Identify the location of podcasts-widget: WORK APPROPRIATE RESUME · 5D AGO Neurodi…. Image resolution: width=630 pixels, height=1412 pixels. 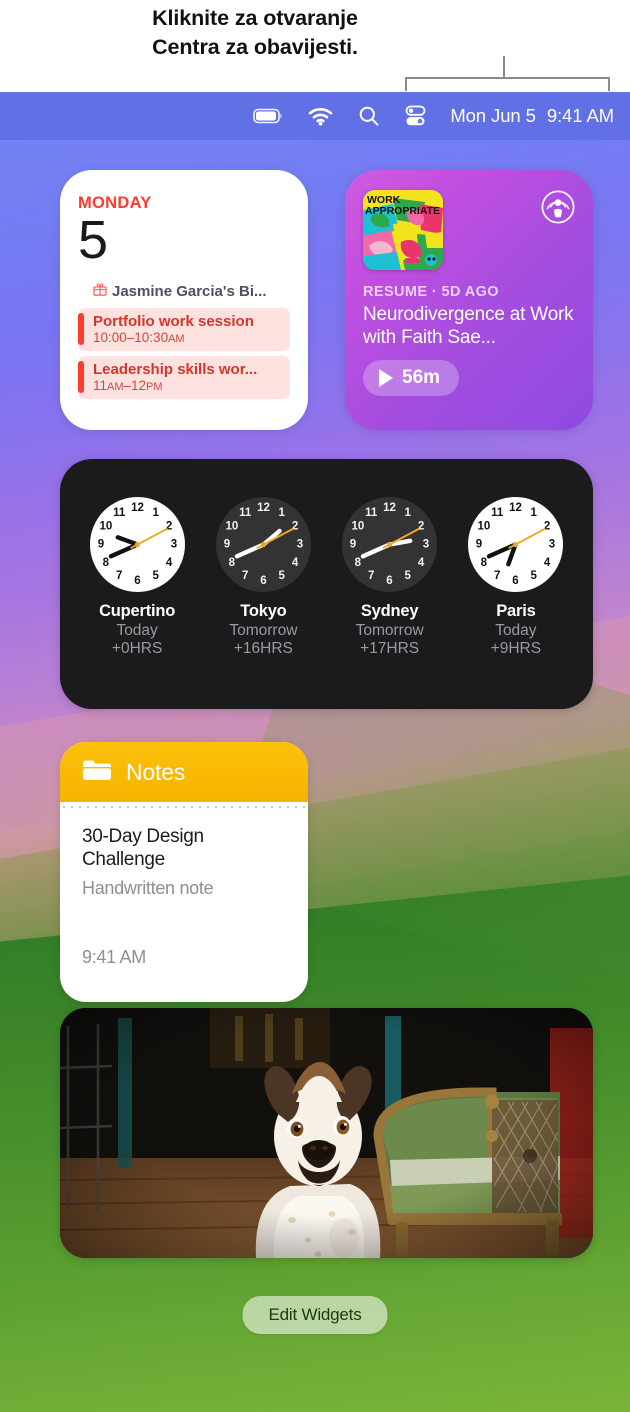
(469, 300).